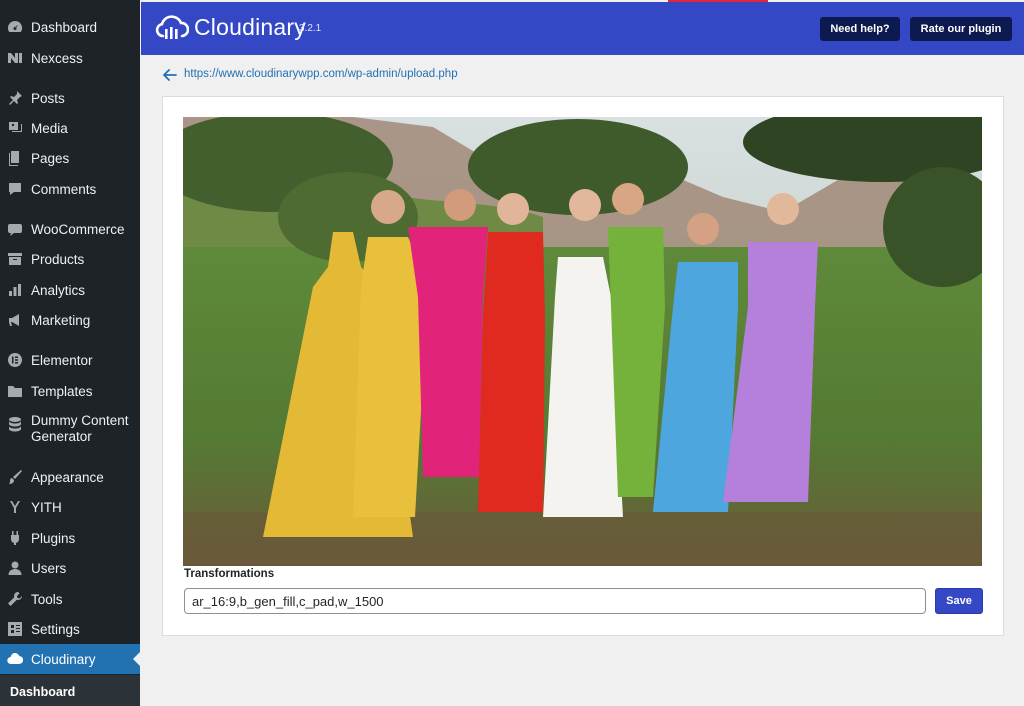 This screenshot has height=706, width=1024. I want to click on sidebar-item-label-line2: Generator, so click(61, 436).